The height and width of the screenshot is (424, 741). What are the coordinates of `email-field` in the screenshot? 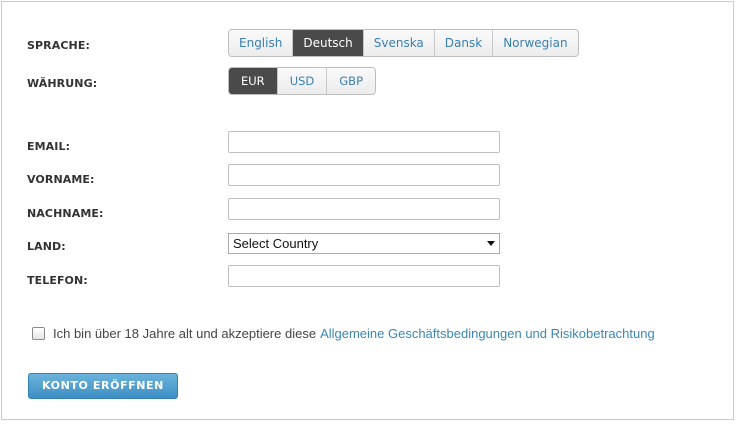 It's located at (364, 142).